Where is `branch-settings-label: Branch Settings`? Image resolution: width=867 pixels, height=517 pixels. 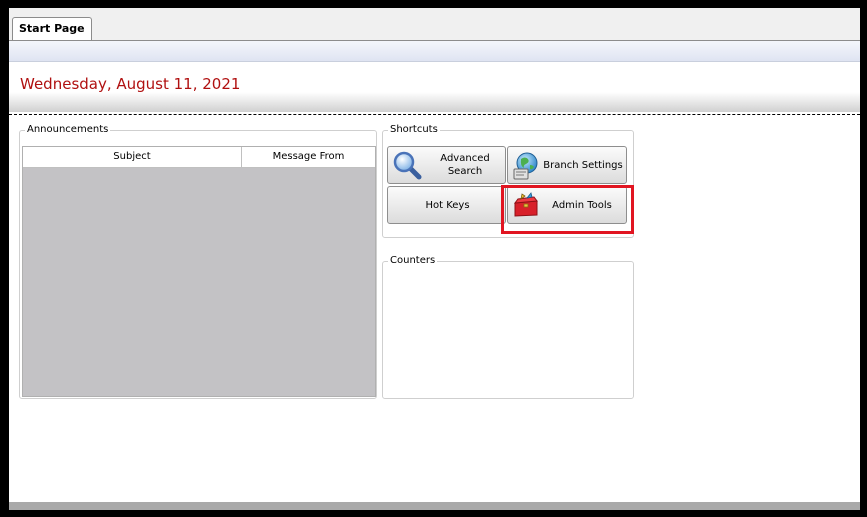 branch-settings-label: Branch Settings is located at coordinates (583, 165).